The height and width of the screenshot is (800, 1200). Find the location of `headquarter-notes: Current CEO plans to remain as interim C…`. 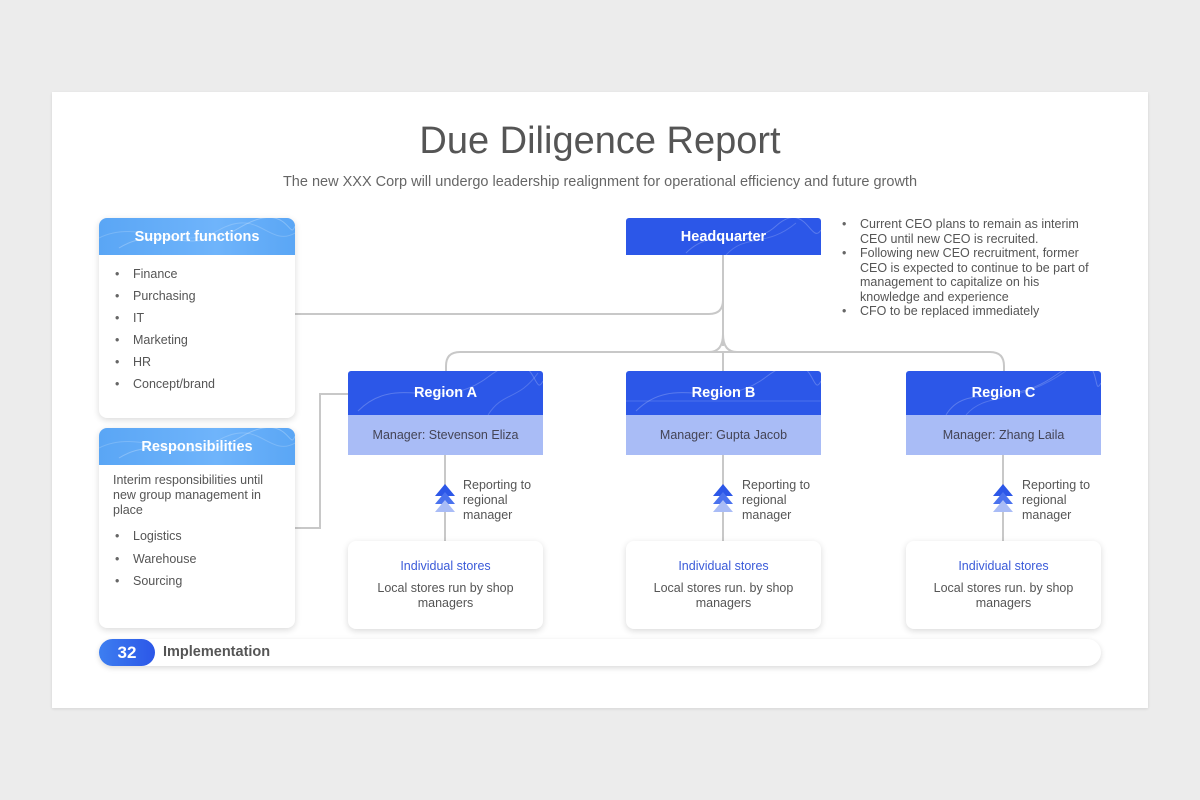

headquarter-notes: Current CEO plans to remain as interim C… is located at coordinates (971, 268).